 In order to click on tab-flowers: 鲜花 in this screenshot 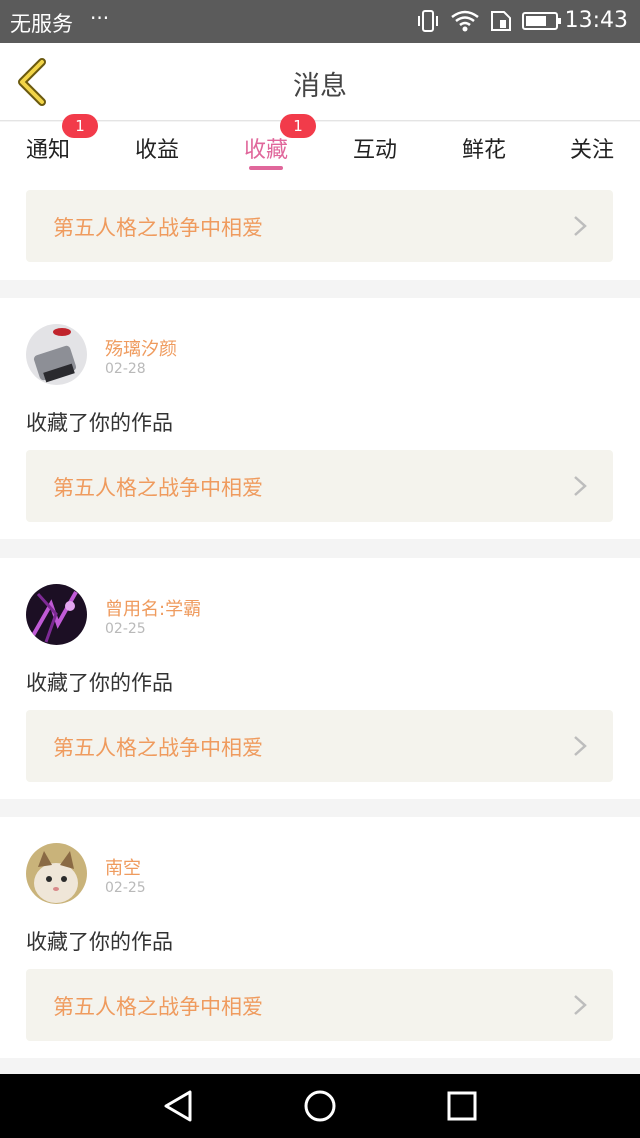, I will do `click(484, 148)`.